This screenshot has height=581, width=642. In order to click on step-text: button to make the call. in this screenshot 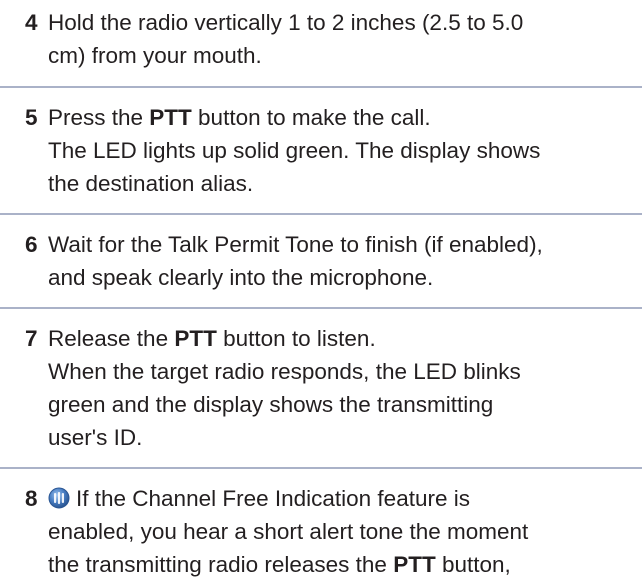, I will do `click(311, 117)`.